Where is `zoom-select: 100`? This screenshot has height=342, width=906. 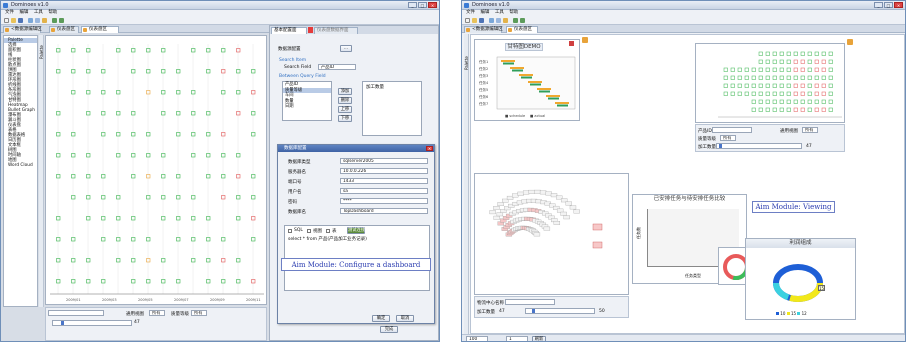
zoom-select: 100 is located at coordinates (477, 338).